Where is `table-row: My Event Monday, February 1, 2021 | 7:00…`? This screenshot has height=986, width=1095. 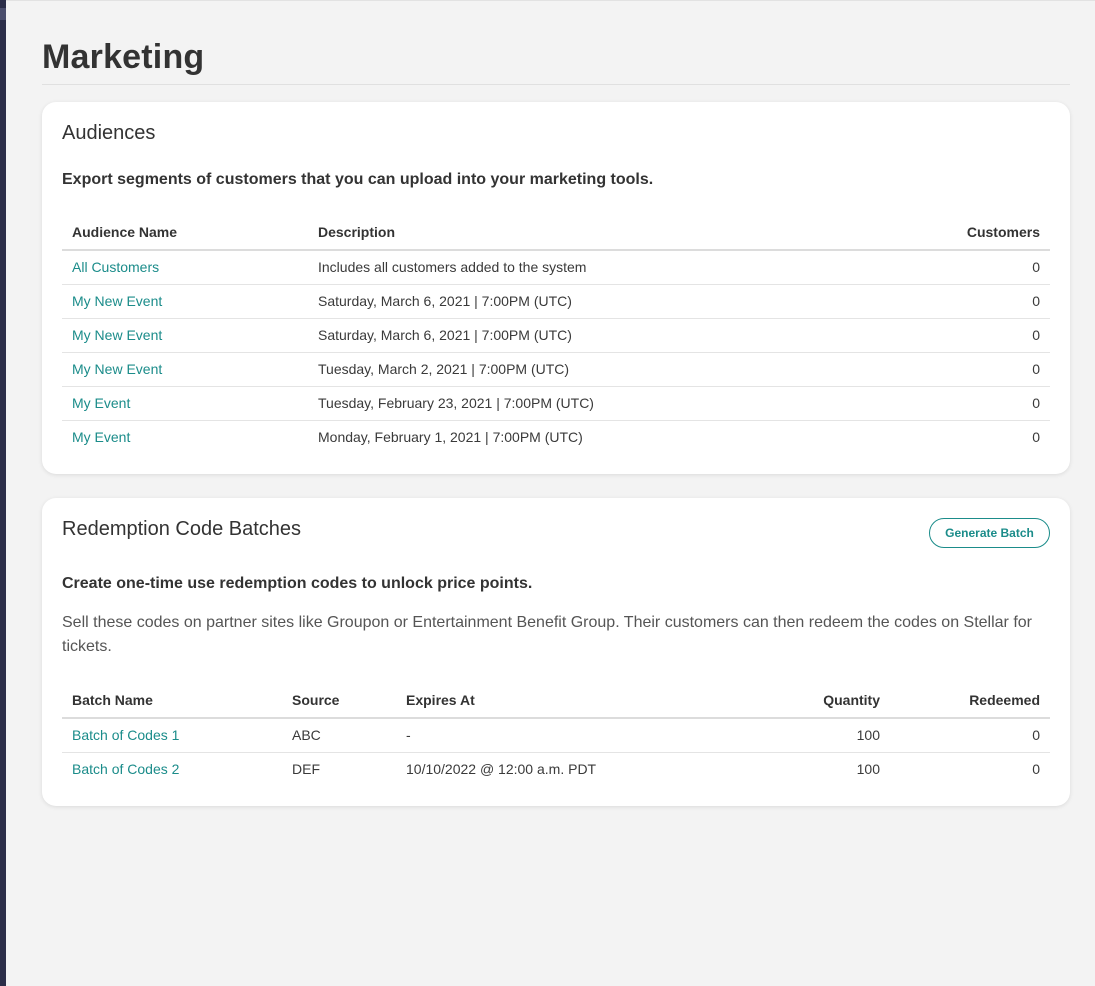
table-row: My Event Monday, February 1, 2021 | 7:00… is located at coordinates (556, 437).